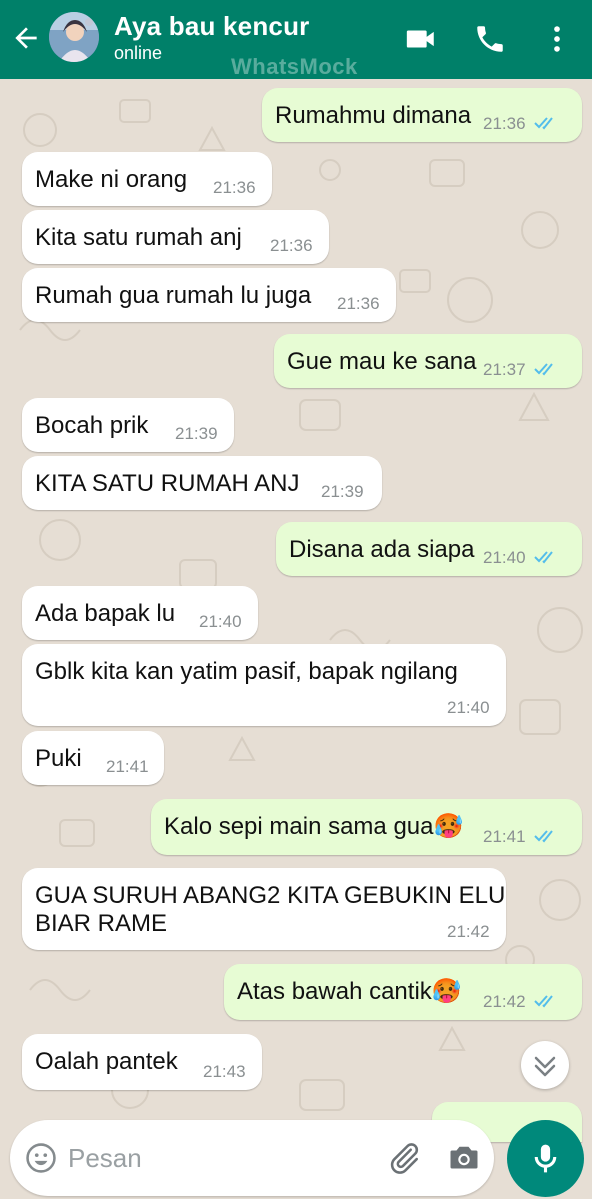 The width and height of the screenshot is (592, 1199). Describe the element at coordinates (246, 671) in the screenshot. I see `message-text: Gblk kita kan yatim pasif, bapak ngilang` at that location.